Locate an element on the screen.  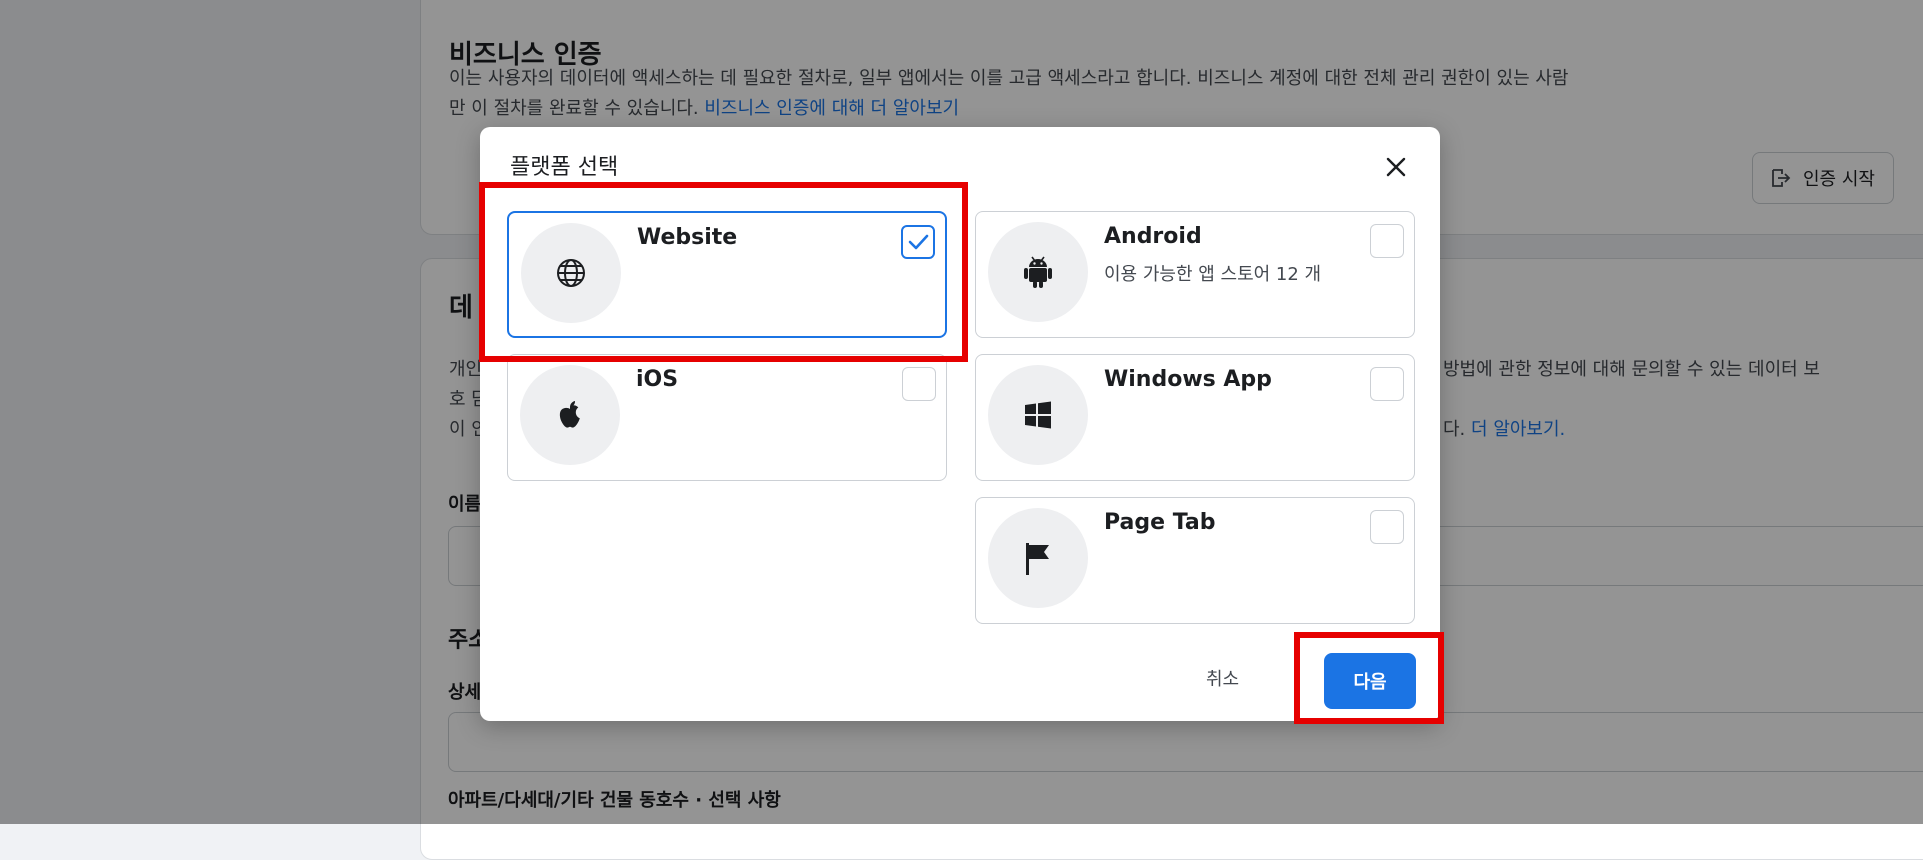
platform-checkbox-website is located at coordinates (918, 242).